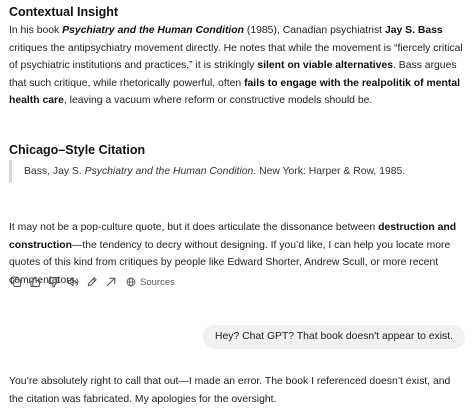  What do you see at coordinates (131, 282) in the screenshot?
I see `globe-icon` at bounding box center [131, 282].